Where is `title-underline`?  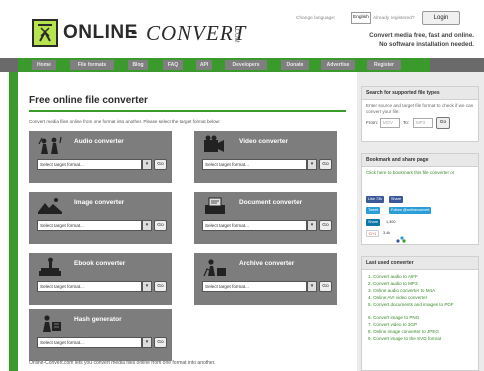
title-underline is located at coordinates (187, 111).